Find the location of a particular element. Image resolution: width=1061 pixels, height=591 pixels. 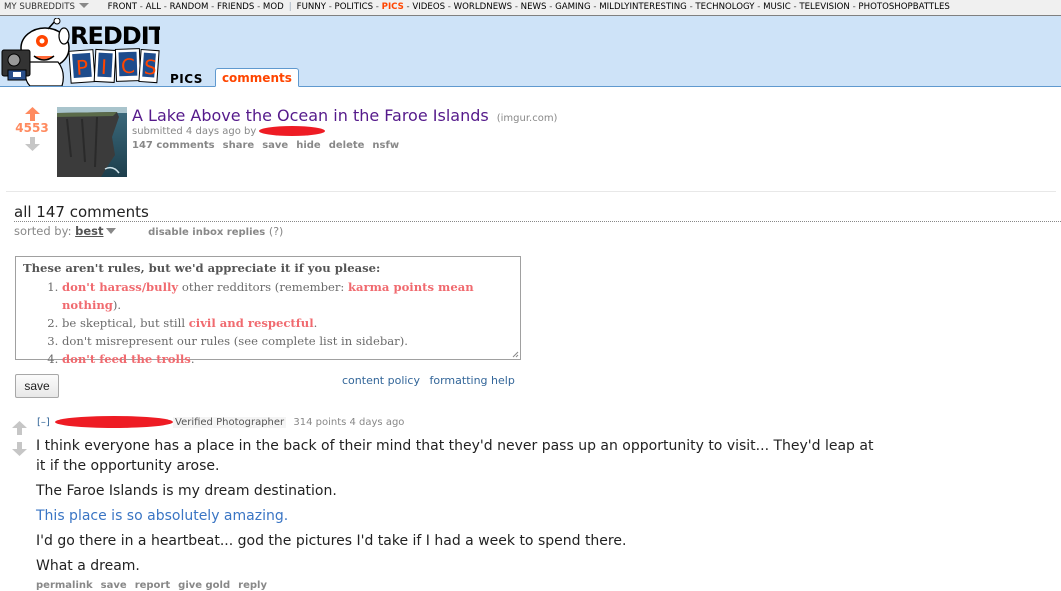

snoo-camera-icon: REDDIT P I C S is located at coordinates (84, 52).